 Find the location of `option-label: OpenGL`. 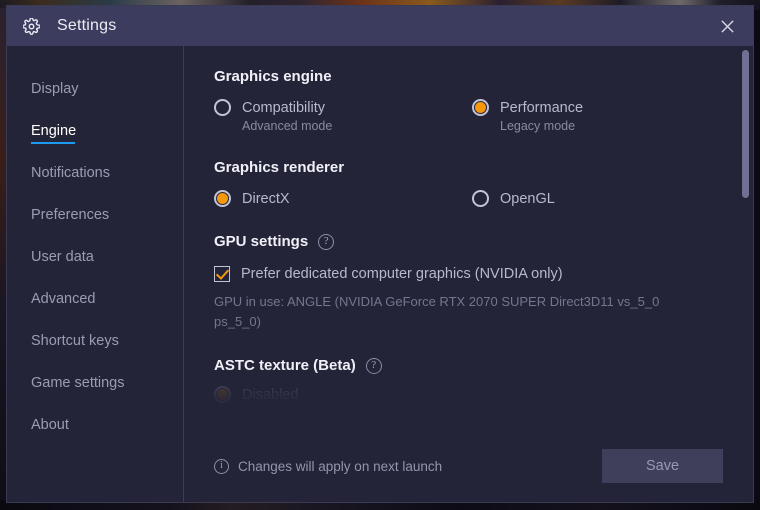

option-label: OpenGL is located at coordinates (527, 198).